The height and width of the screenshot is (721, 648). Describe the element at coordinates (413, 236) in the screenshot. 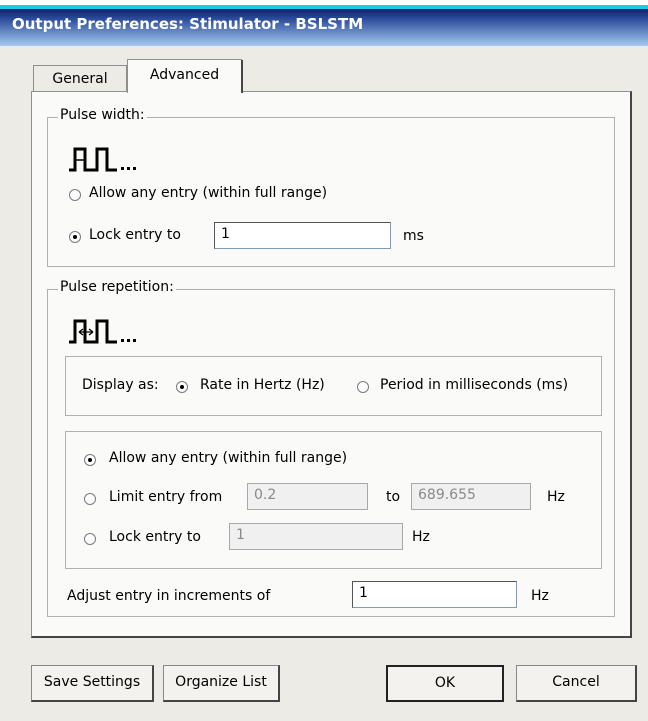

I see `pulse-width-unit: ms` at that location.